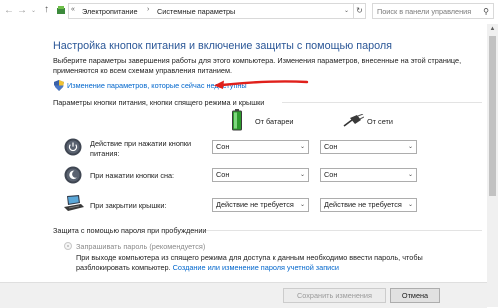  What do you see at coordinates (46, 10) in the screenshot?
I see `up-arrow-icon: ↑` at bounding box center [46, 10].